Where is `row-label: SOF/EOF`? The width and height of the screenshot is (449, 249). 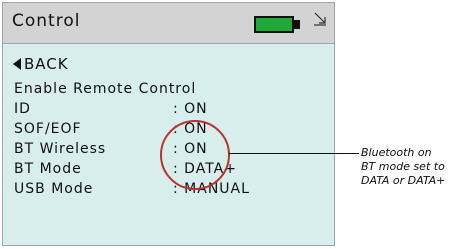
row-label: SOF/EOF is located at coordinates (48, 129).